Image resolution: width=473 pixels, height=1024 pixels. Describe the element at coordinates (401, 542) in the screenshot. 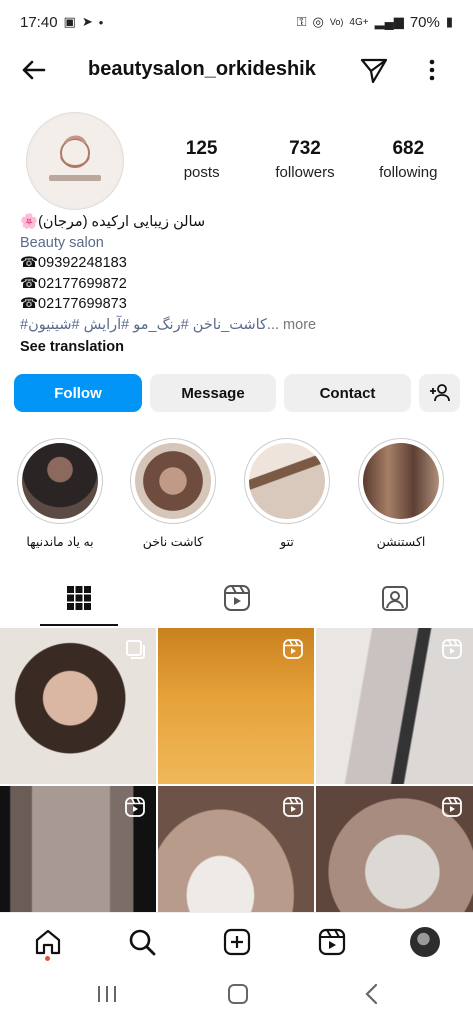

I see `highlight-label: اکستنشن` at that location.